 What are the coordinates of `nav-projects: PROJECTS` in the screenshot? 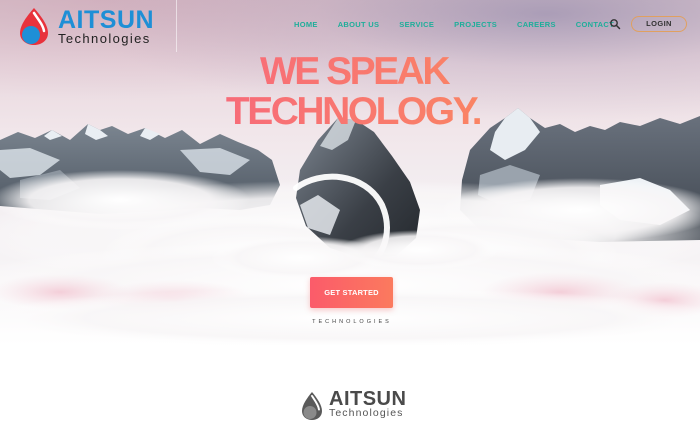 It's located at (475, 24).